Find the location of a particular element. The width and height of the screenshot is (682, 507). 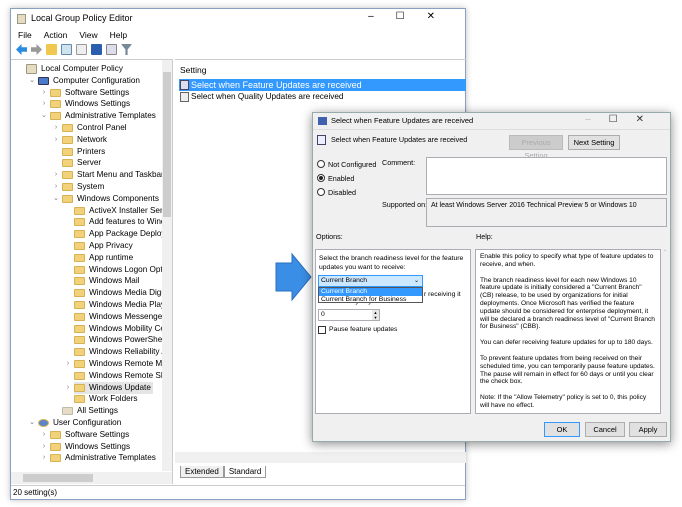

tree-item: All Settings is located at coordinates (91, 411).